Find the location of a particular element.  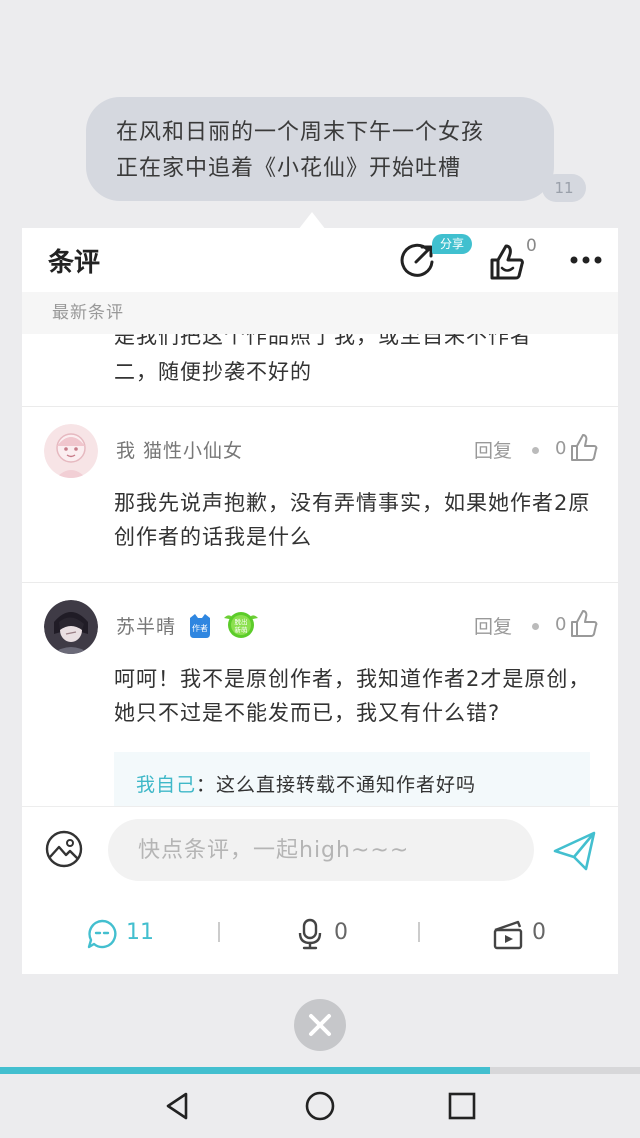

quote-text: ：这么直接转载不通知作者好吗 is located at coordinates (336, 785).